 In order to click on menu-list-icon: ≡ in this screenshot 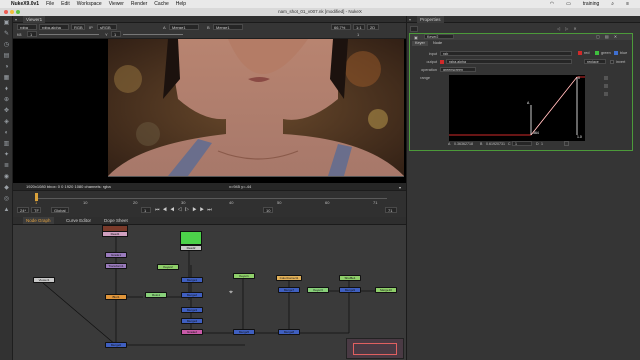, I will do `click(627, 4)`.